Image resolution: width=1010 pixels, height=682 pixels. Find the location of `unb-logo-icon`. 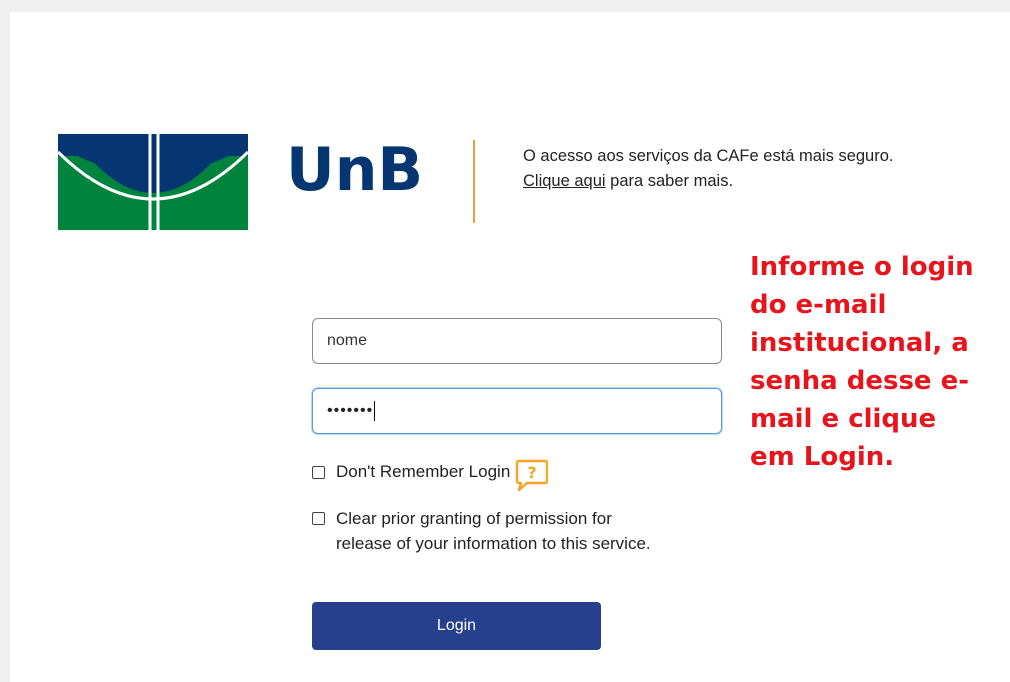

unb-logo-icon is located at coordinates (153, 182).